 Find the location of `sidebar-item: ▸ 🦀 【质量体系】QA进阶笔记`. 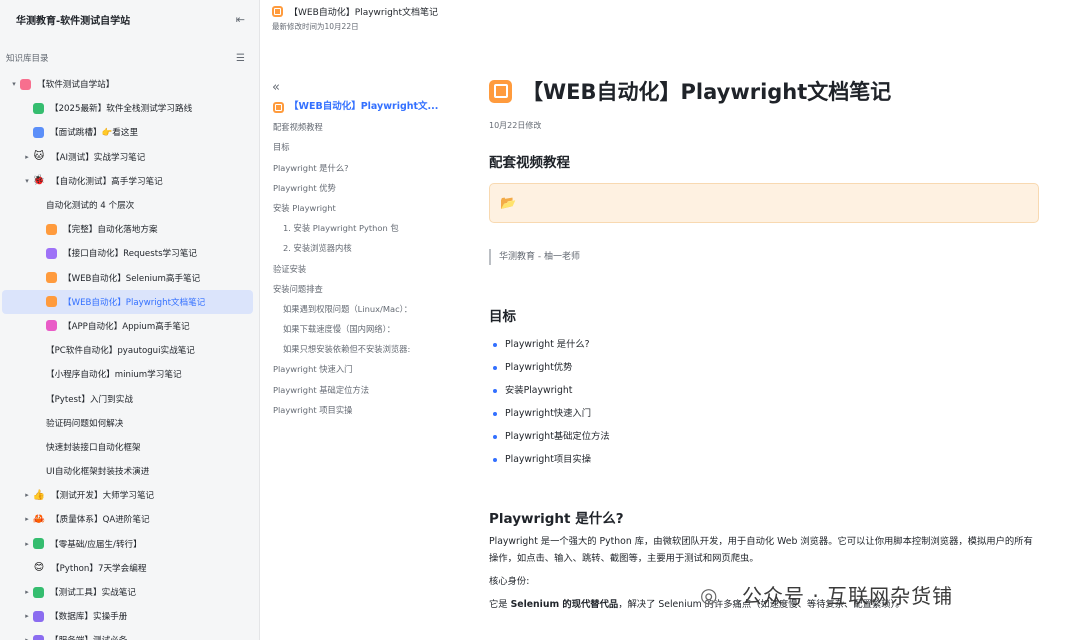

sidebar-item: ▸ 🦀 【质量体系】QA进阶笔记 is located at coordinates (127, 519).